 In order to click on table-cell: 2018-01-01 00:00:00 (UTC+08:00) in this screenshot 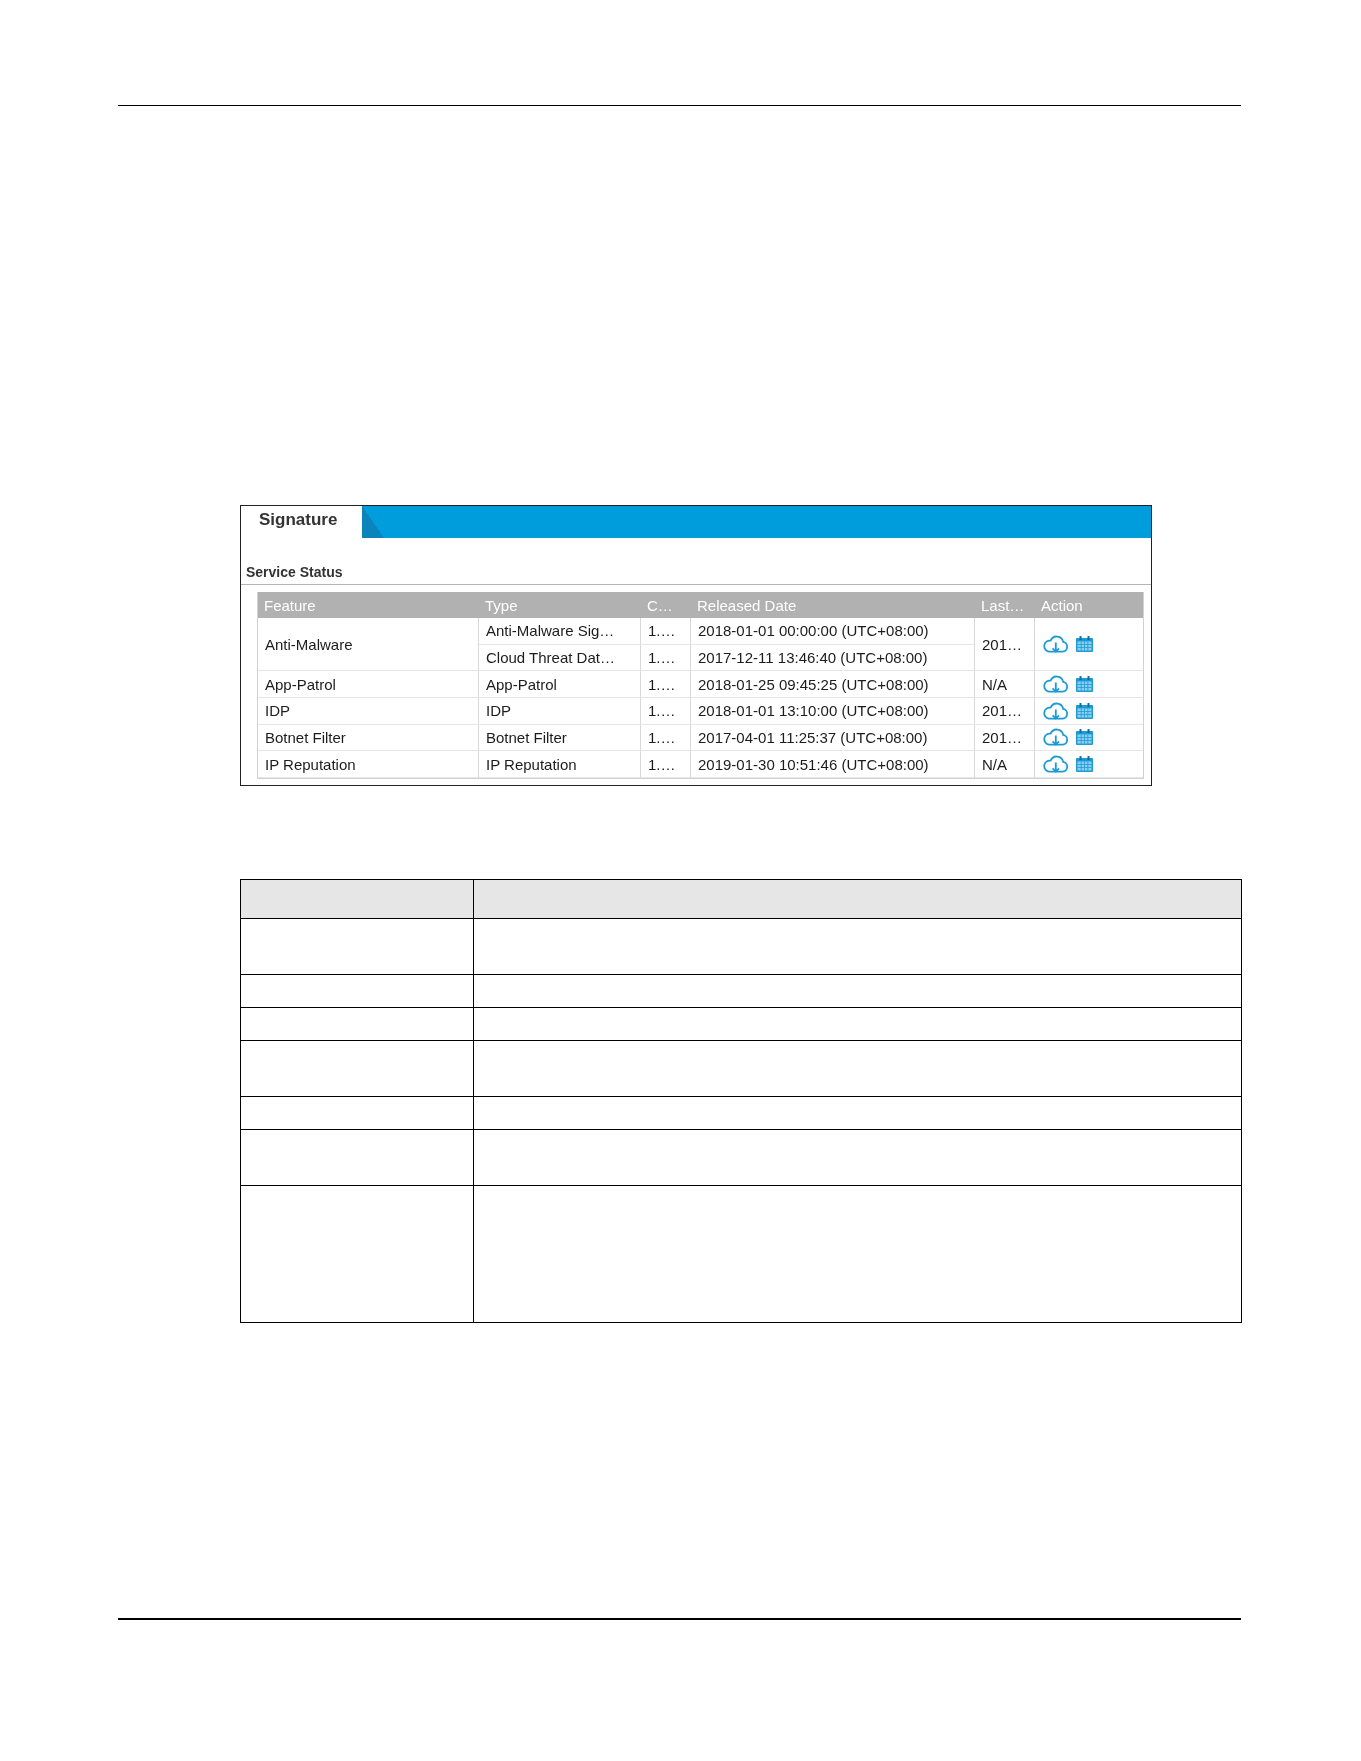, I will do `click(833, 631)`.